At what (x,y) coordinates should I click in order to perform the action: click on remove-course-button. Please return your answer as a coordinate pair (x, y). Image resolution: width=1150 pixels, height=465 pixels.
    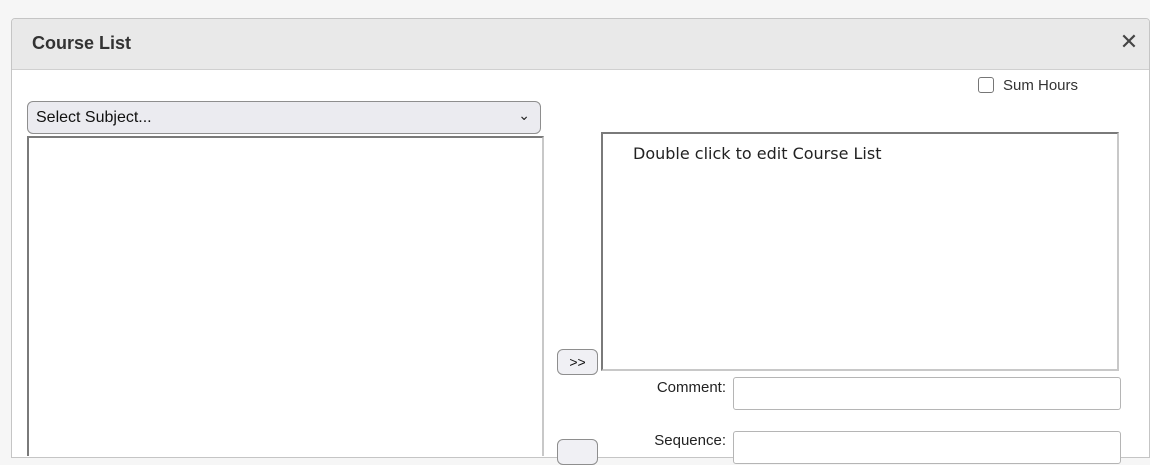
    Looking at the image, I should click on (577, 452).